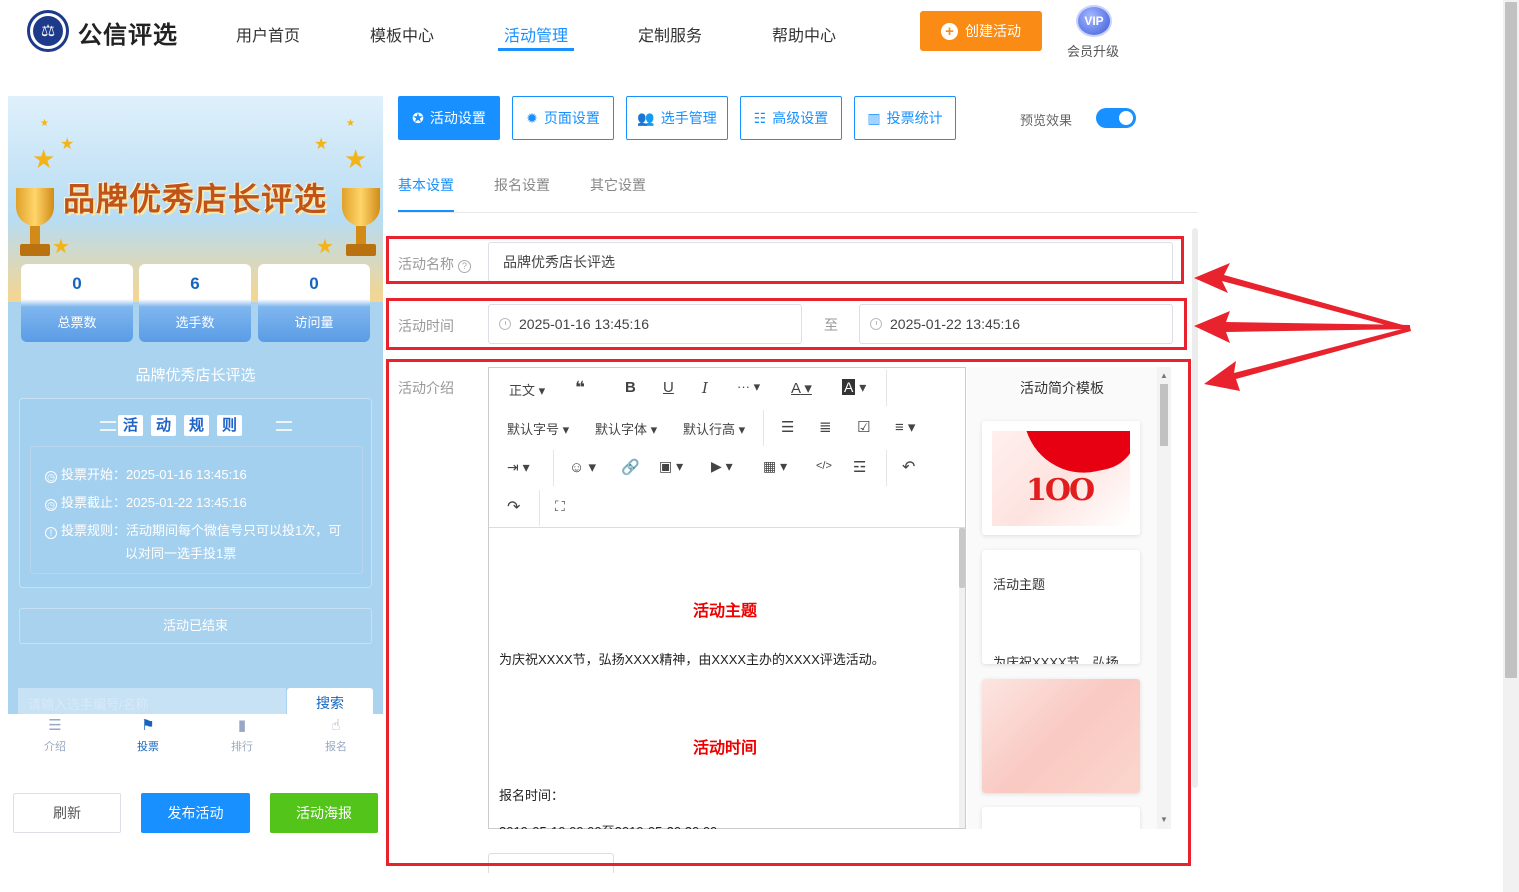 The image size is (1519, 892). Describe the element at coordinates (152, 701) in the screenshot. I see `preview-search-input: 请输入选手编号/名称` at that location.